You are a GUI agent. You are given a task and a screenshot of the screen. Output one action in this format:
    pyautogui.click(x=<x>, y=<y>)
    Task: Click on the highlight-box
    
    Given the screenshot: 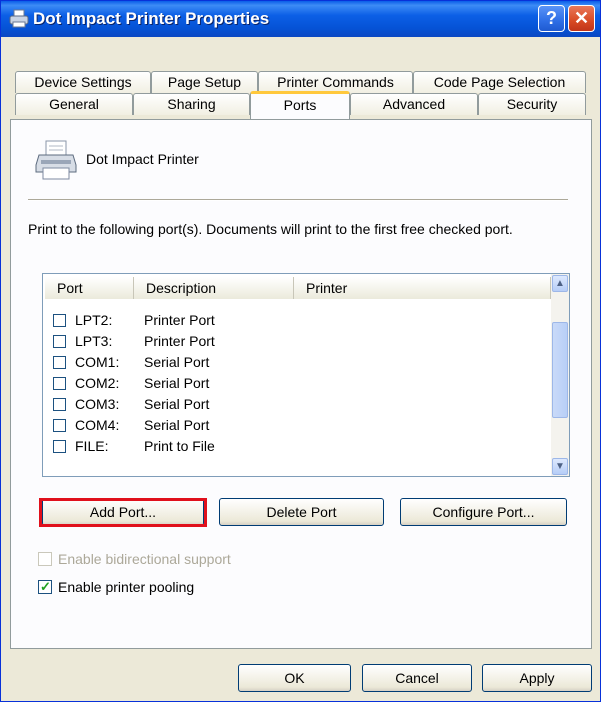 What is the action you would take?
    pyautogui.click(x=123, y=512)
    